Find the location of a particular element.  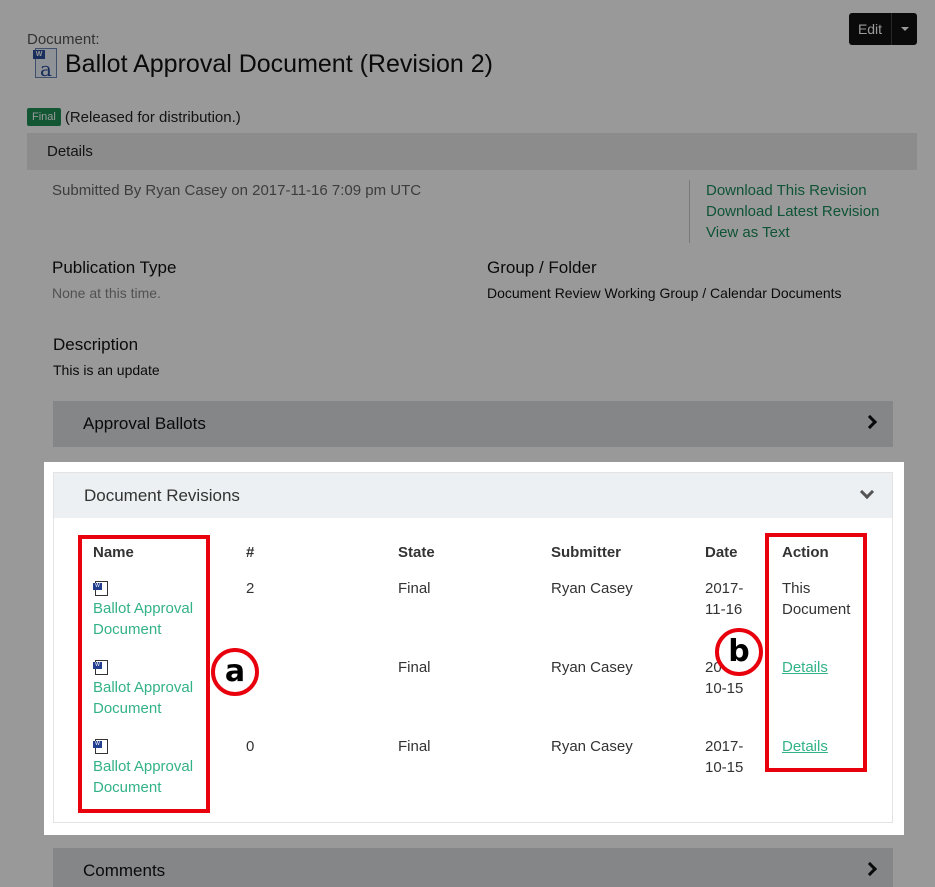

status-text: (Released for distribution.) is located at coordinates (152, 117).